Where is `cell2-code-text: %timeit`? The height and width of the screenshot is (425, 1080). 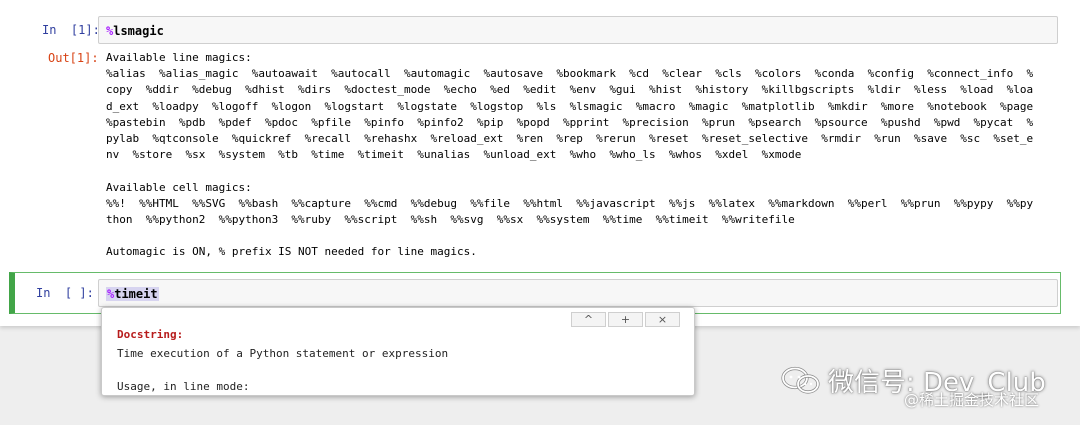
cell2-code-text: %timeit is located at coordinates (132, 294).